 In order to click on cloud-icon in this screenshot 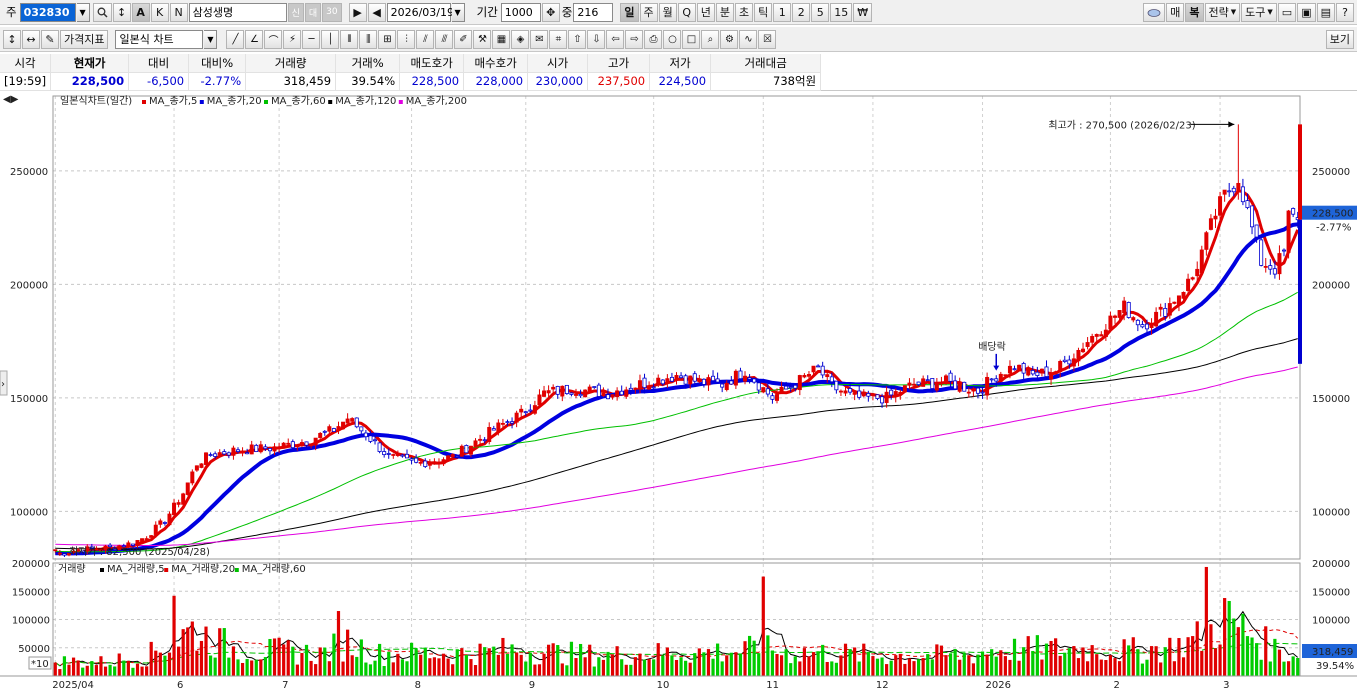, I will do `click(1154, 12)`.